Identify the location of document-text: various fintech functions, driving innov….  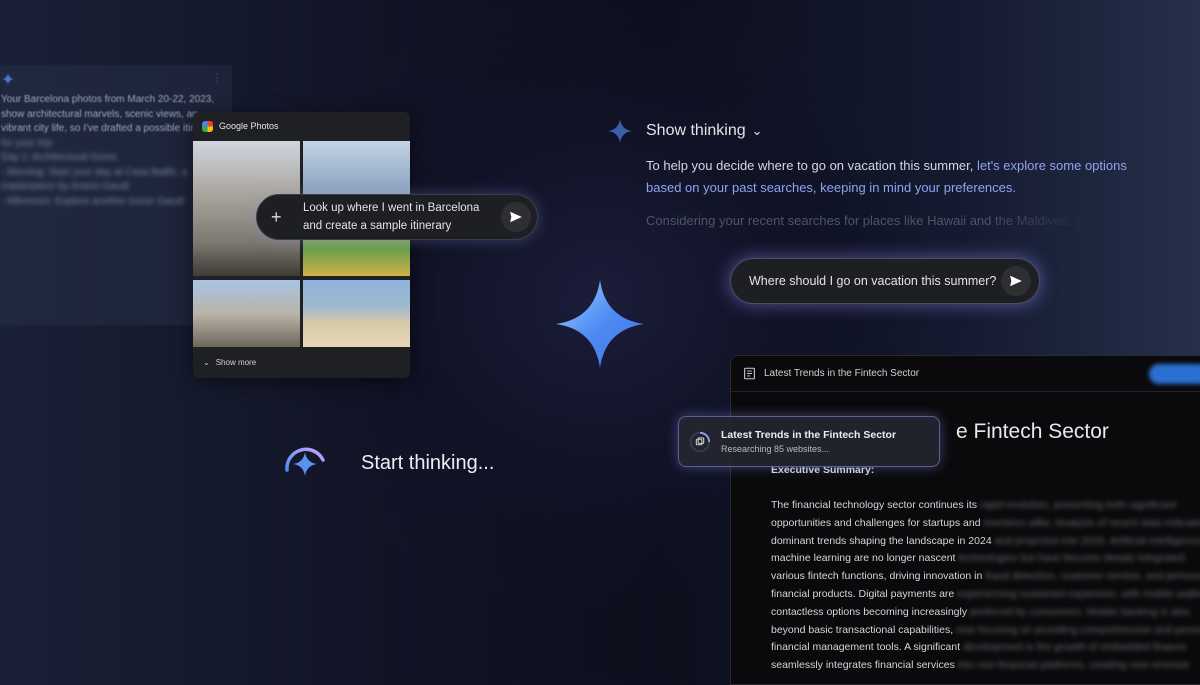
(877, 576).